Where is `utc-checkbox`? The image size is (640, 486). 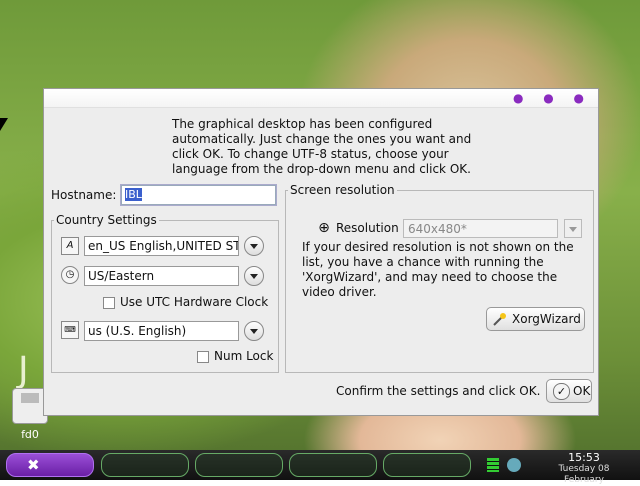 utc-checkbox is located at coordinates (109, 303).